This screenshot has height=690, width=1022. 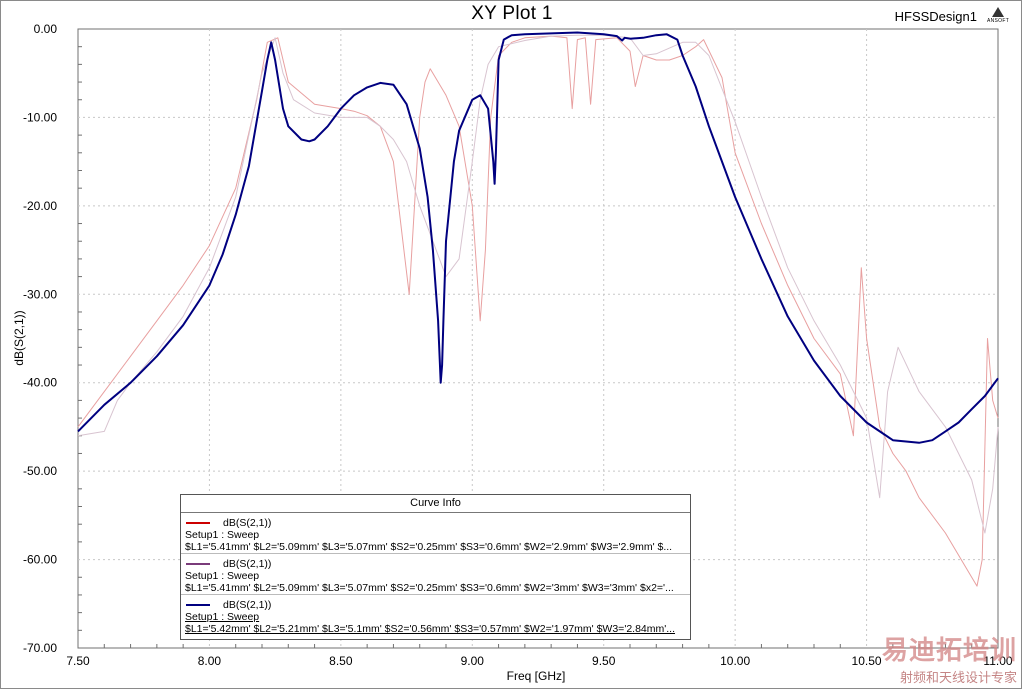 I want to click on legend-title: Curve Info, so click(x=435, y=504).